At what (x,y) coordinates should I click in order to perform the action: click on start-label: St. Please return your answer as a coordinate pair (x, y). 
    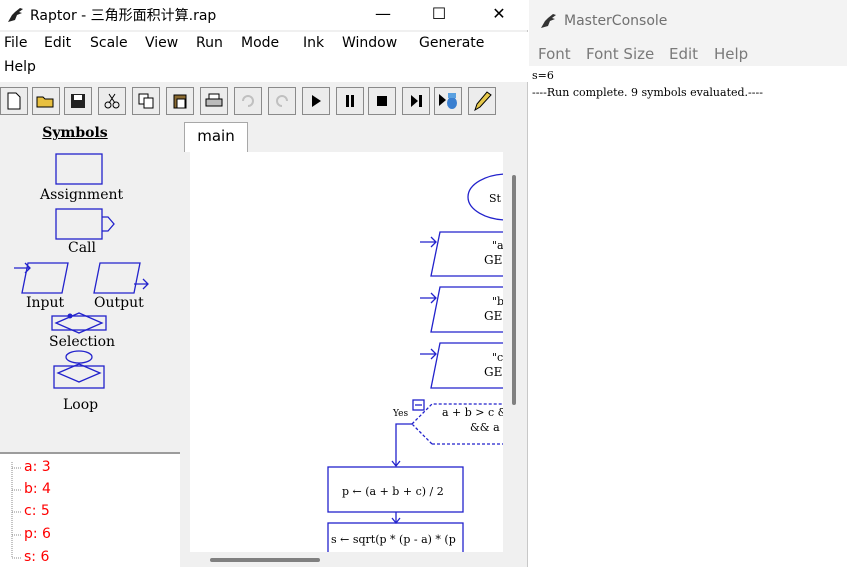
    Looking at the image, I should click on (495, 198).